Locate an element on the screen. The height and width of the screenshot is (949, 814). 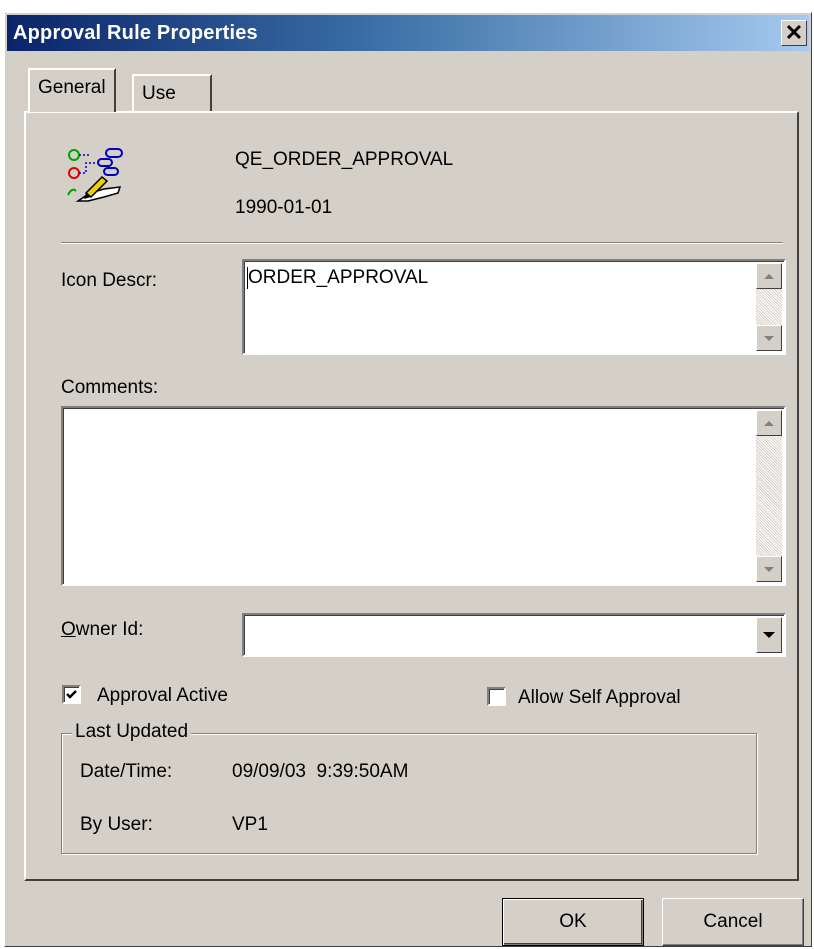
icon-descr-field: ORDER_APPROVAL is located at coordinates (514, 307).